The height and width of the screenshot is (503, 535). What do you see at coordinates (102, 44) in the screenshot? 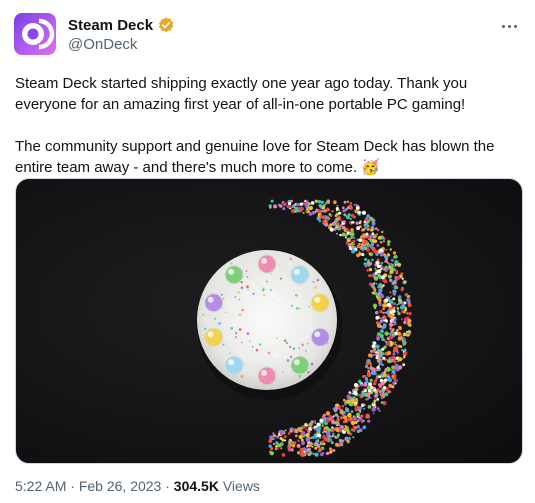
I see `author-handle: @OnDeck` at bounding box center [102, 44].